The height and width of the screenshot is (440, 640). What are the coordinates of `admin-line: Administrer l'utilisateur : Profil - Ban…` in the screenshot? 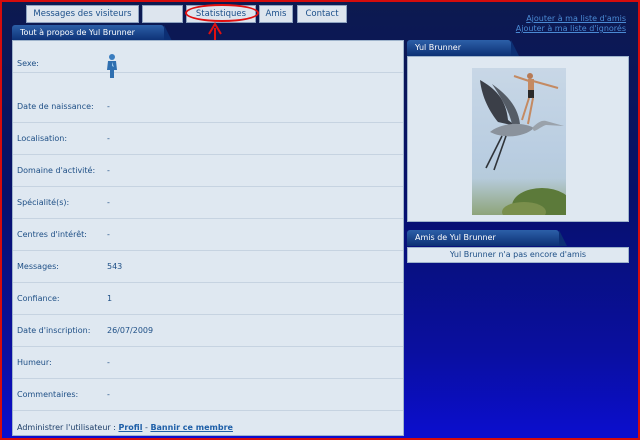 It's located at (125, 427).